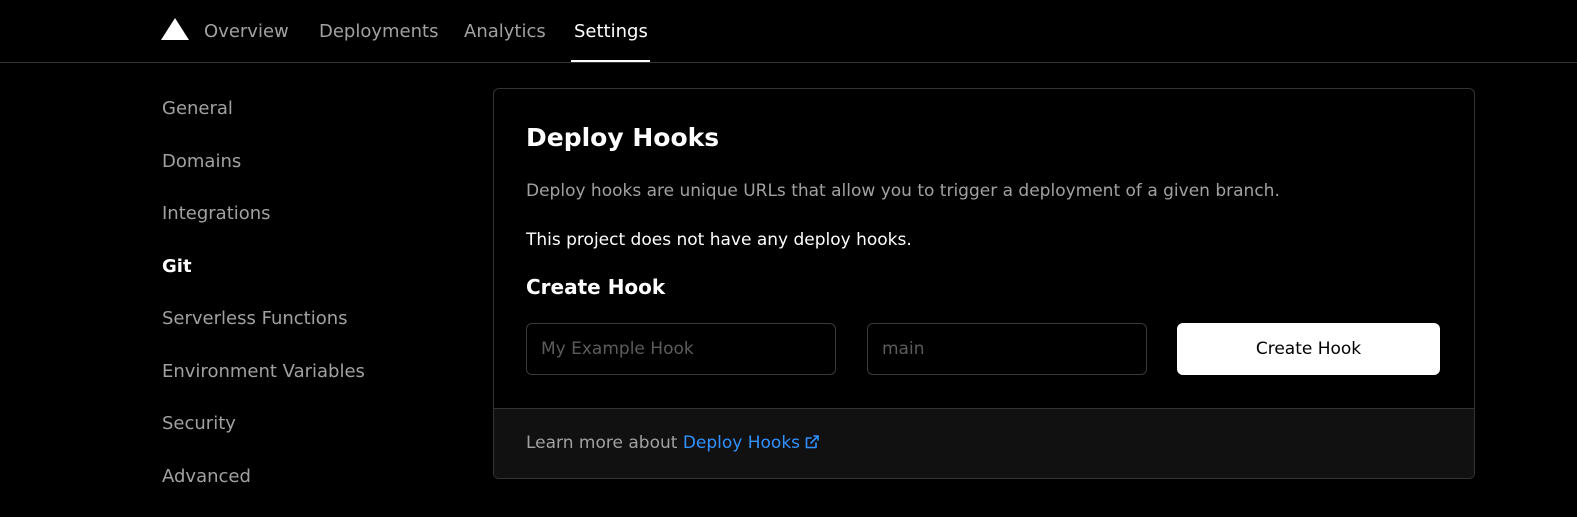  Describe the element at coordinates (263, 371) in the screenshot. I see `sidebar-item-environment-variables: Environment Variables` at that location.